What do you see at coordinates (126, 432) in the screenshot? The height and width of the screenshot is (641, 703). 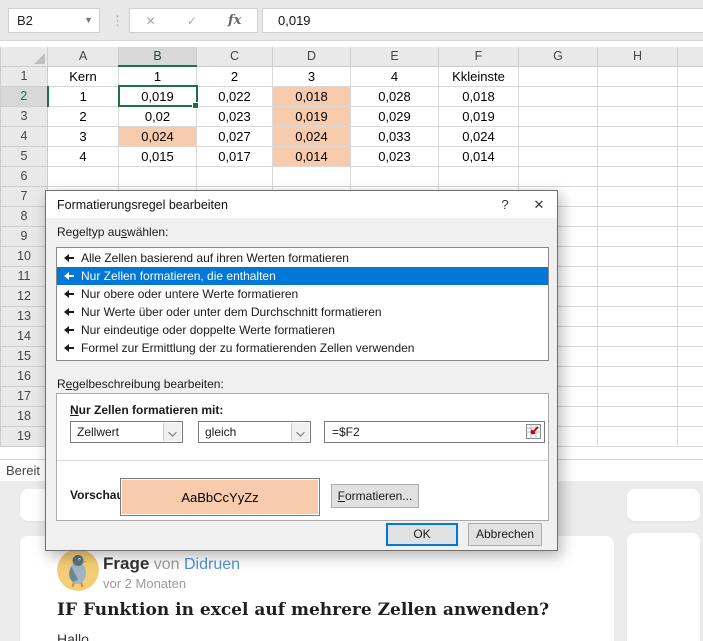 I see `cell-value-combobox: Zellwert` at bounding box center [126, 432].